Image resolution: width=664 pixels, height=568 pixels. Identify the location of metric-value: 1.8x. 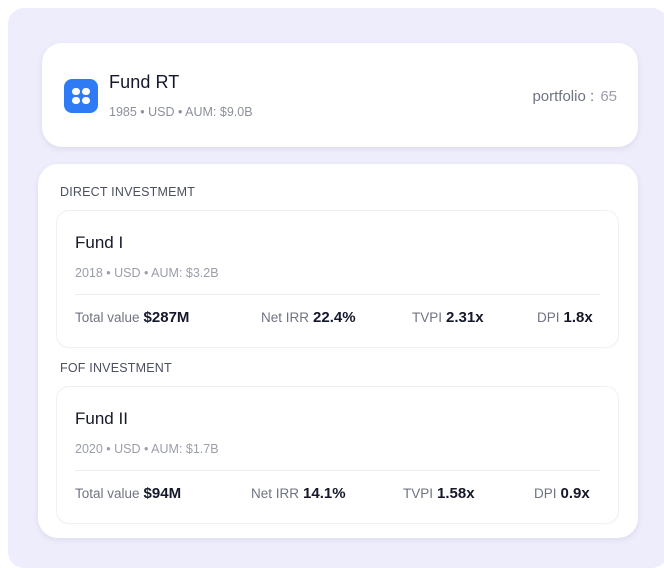
(578, 317).